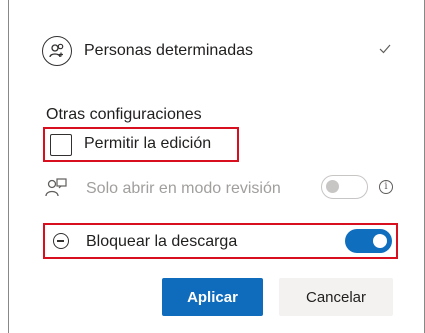  Describe the element at coordinates (147, 144) in the screenshot. I see `allow-edit-label: Permitir la edición` at that location.